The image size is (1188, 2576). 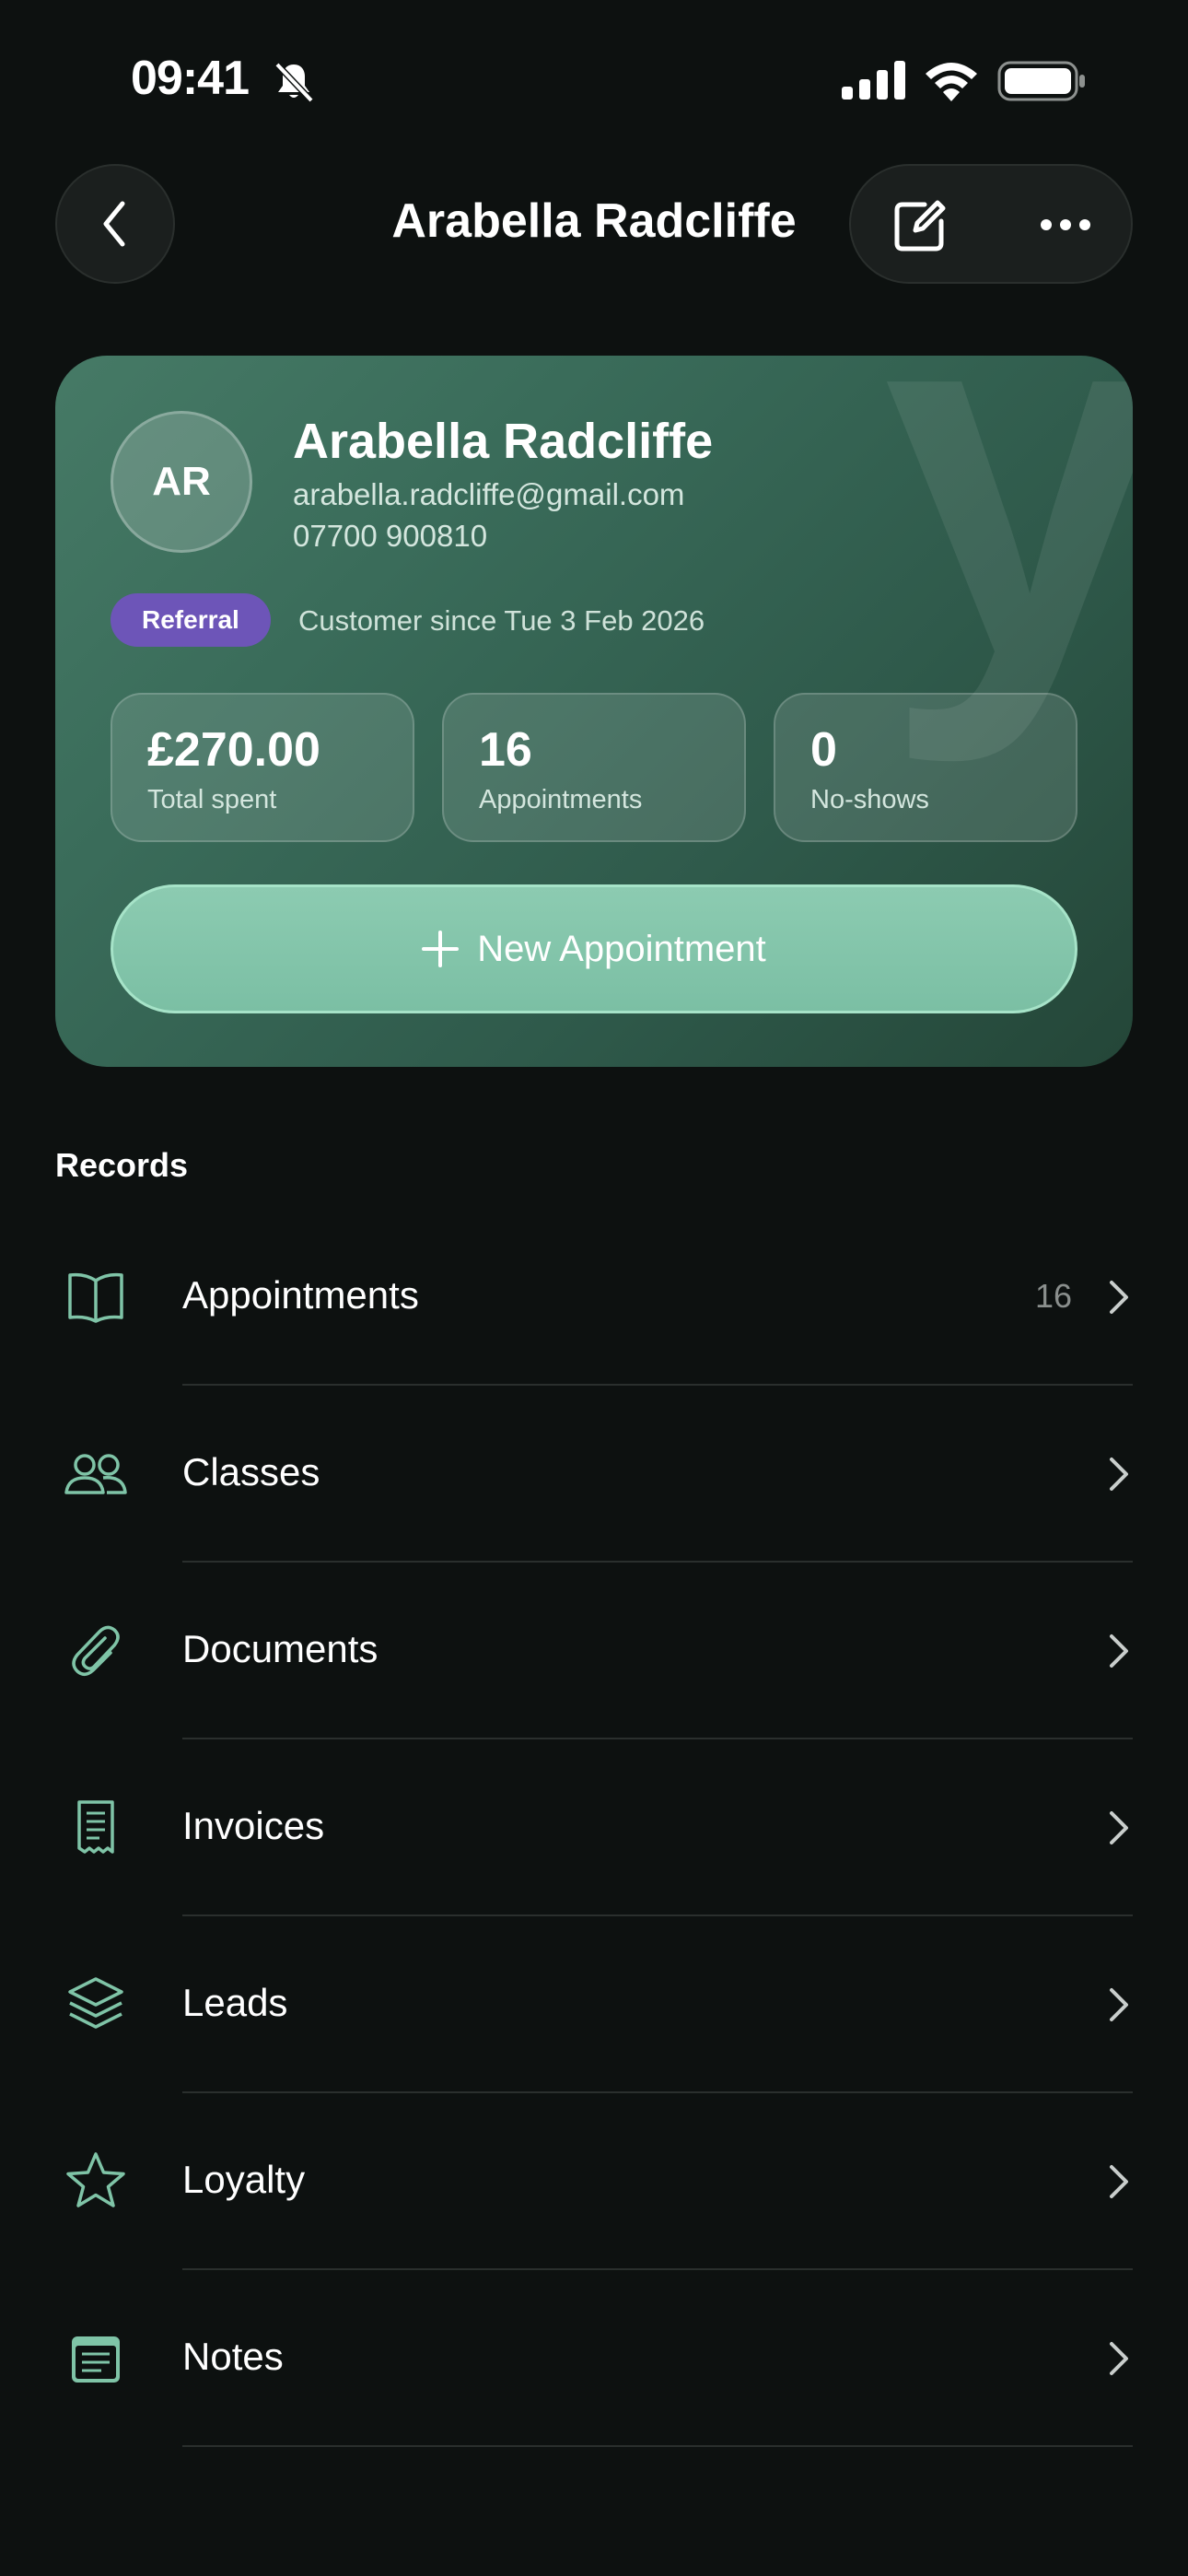 What do you see at coordinates (212, 799) in the screenshot?
I see `stat-label: Total spent` at bounding box center [212, 799].